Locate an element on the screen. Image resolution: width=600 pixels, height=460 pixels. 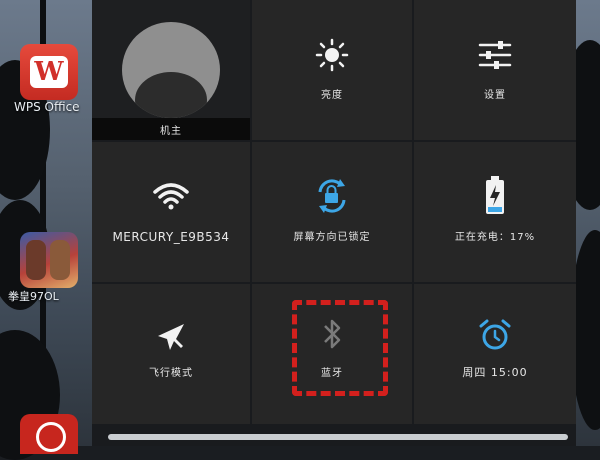
bank-logo-icon is located at coordinates (51, 437).